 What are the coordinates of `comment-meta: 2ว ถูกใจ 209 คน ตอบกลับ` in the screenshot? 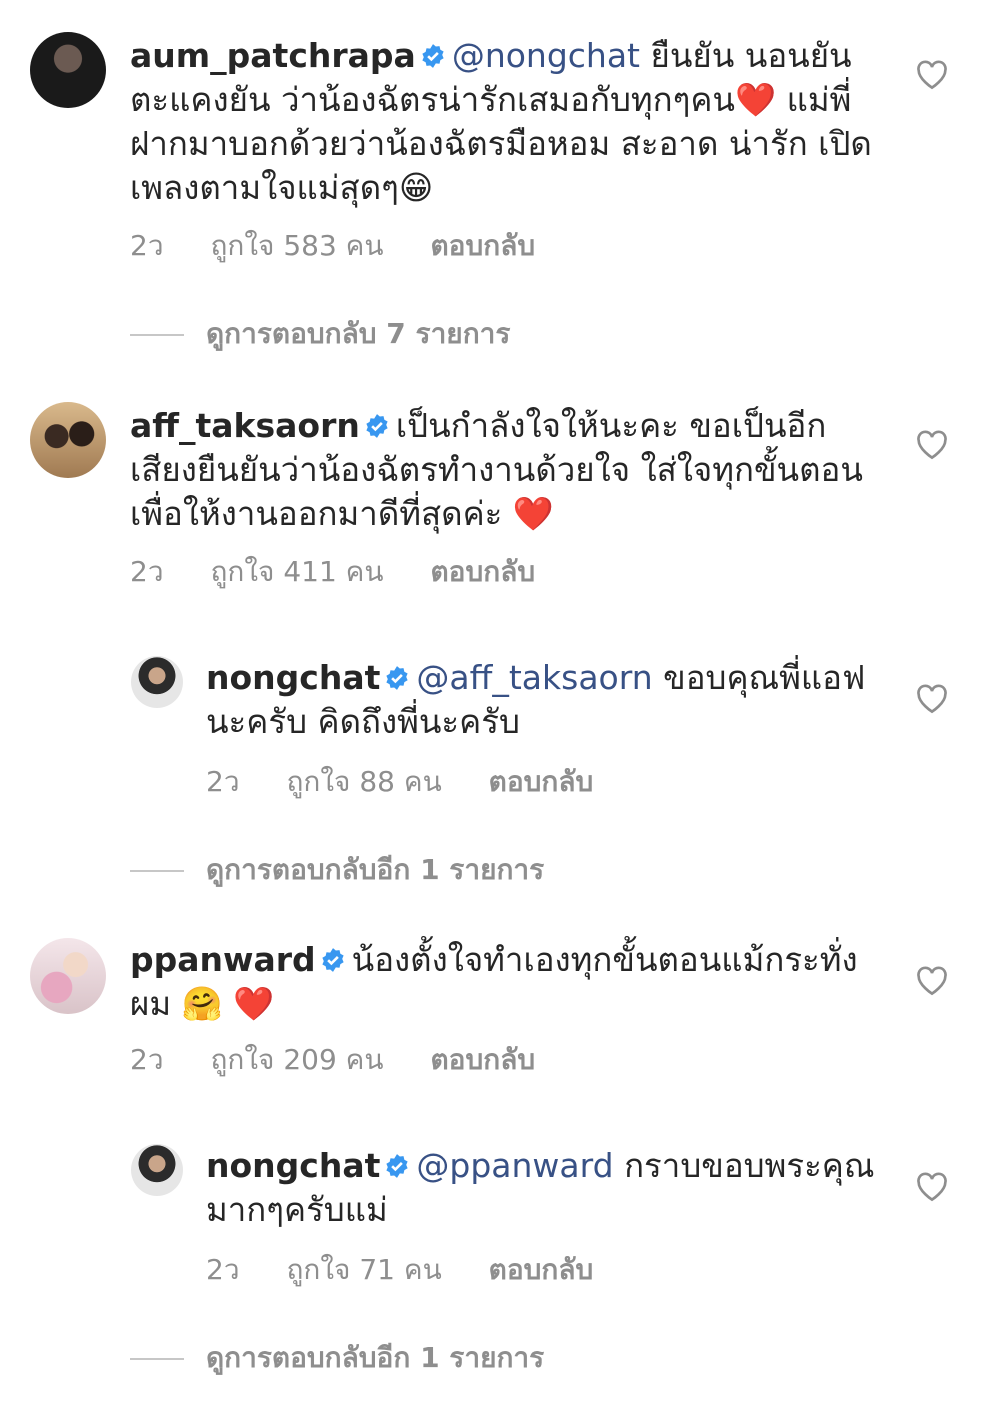 It's located at (351, 1060).